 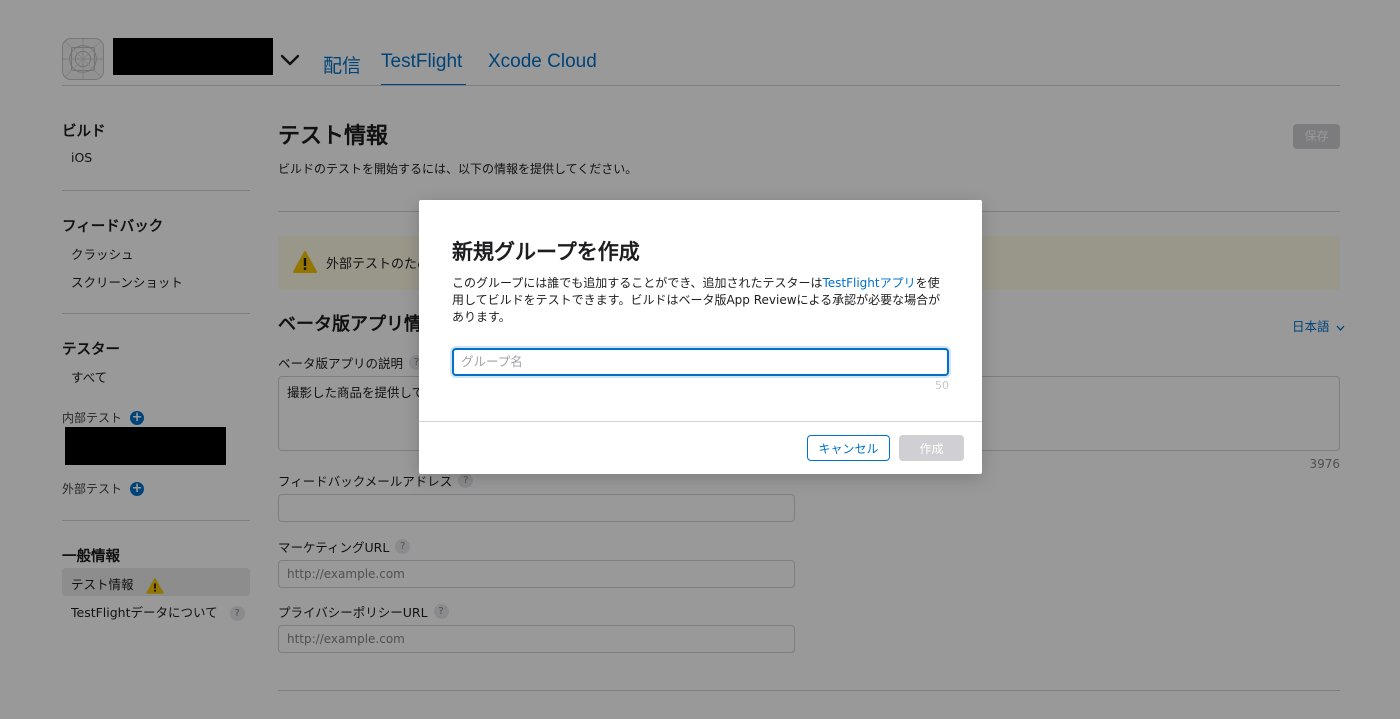 What do you see at coordinates (931, 448) in the screenshot?
I see `create-button: 作成` at bounding box center [931, 448].